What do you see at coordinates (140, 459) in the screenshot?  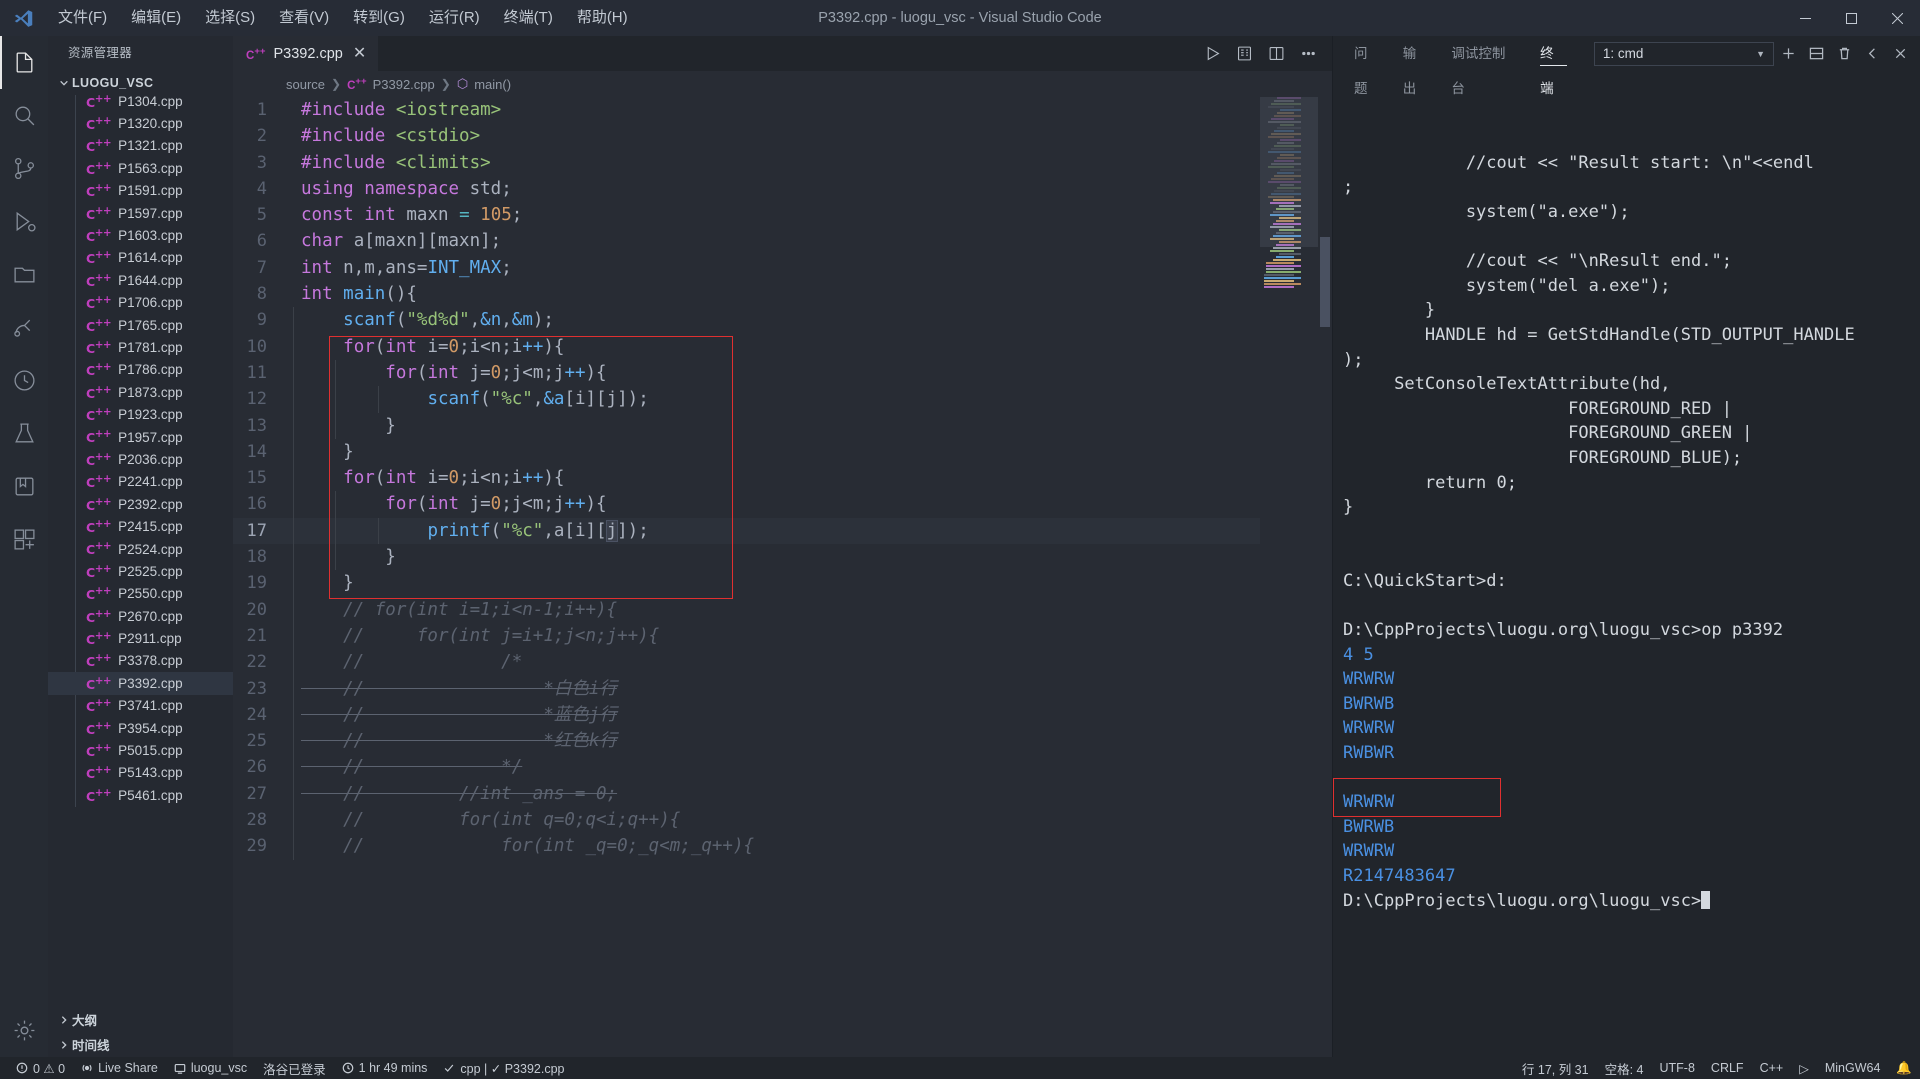 I see `file-item-P2036-cpp: C++ P2036.cpp` at bounding box center [140, 459].